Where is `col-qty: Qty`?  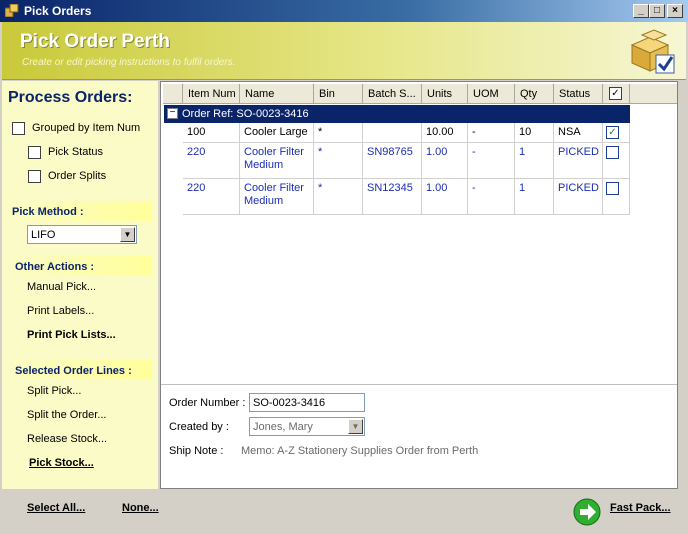
col-qty: Qty is located at coordinates (534, 94).